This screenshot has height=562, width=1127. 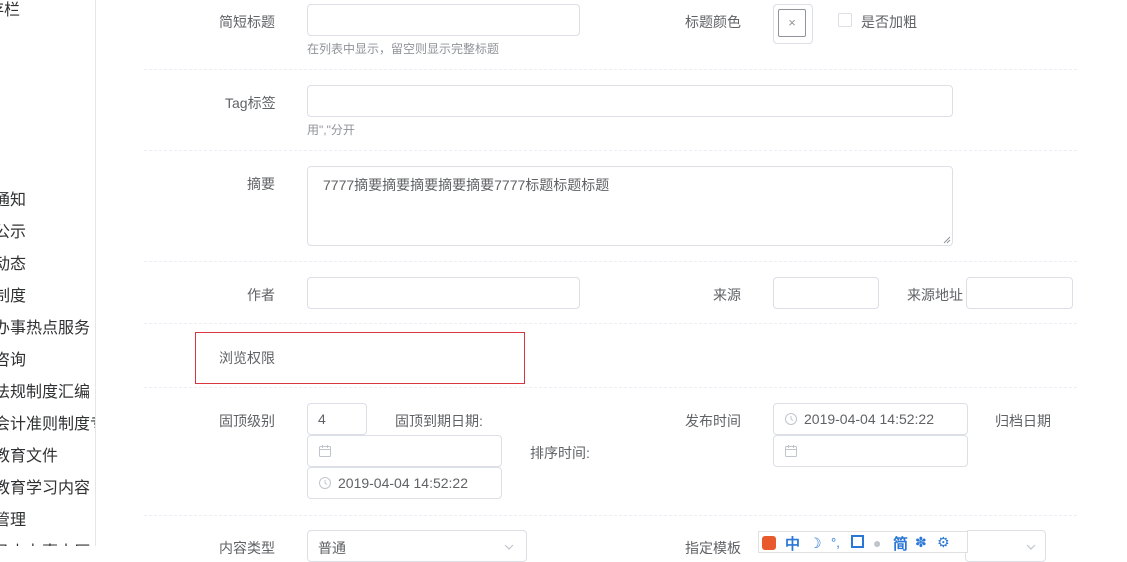 I want to click on pin-level-value: 4, so click(x=322, y=419).